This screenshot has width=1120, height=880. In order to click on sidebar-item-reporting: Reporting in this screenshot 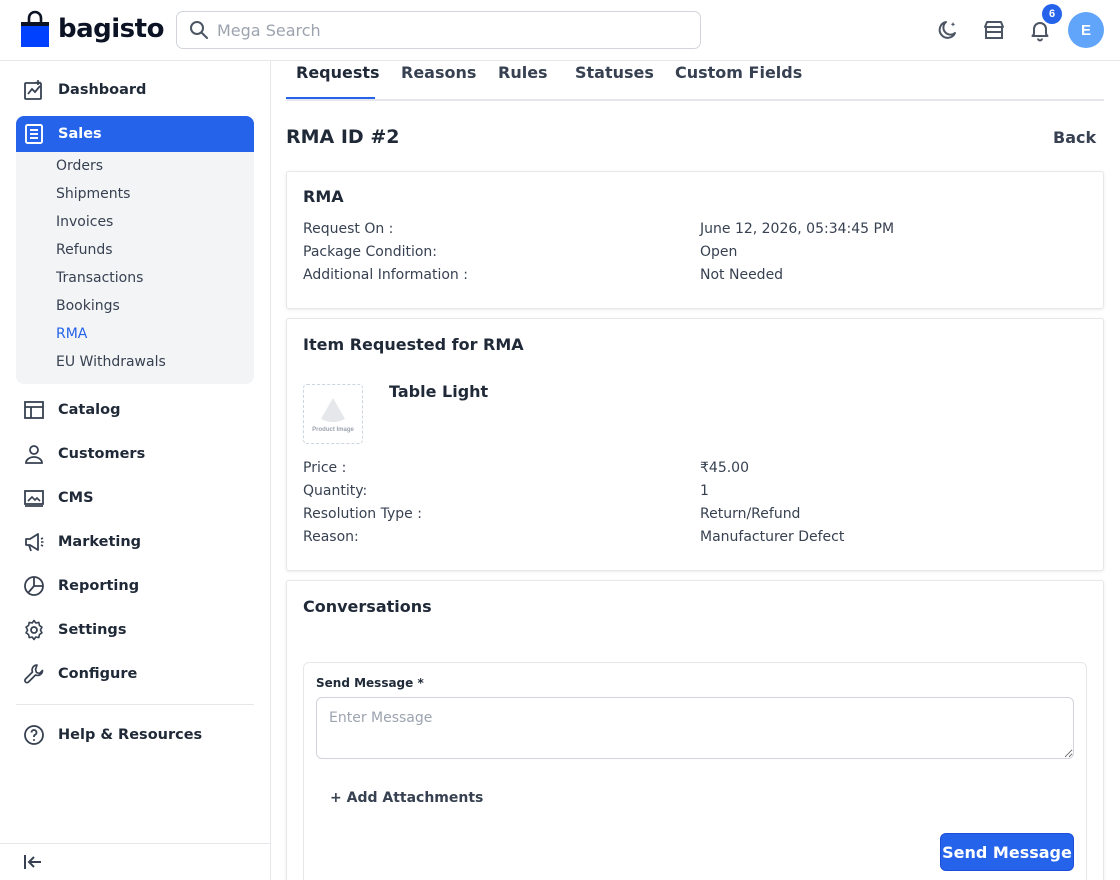, I will do `click(135, 586)`.